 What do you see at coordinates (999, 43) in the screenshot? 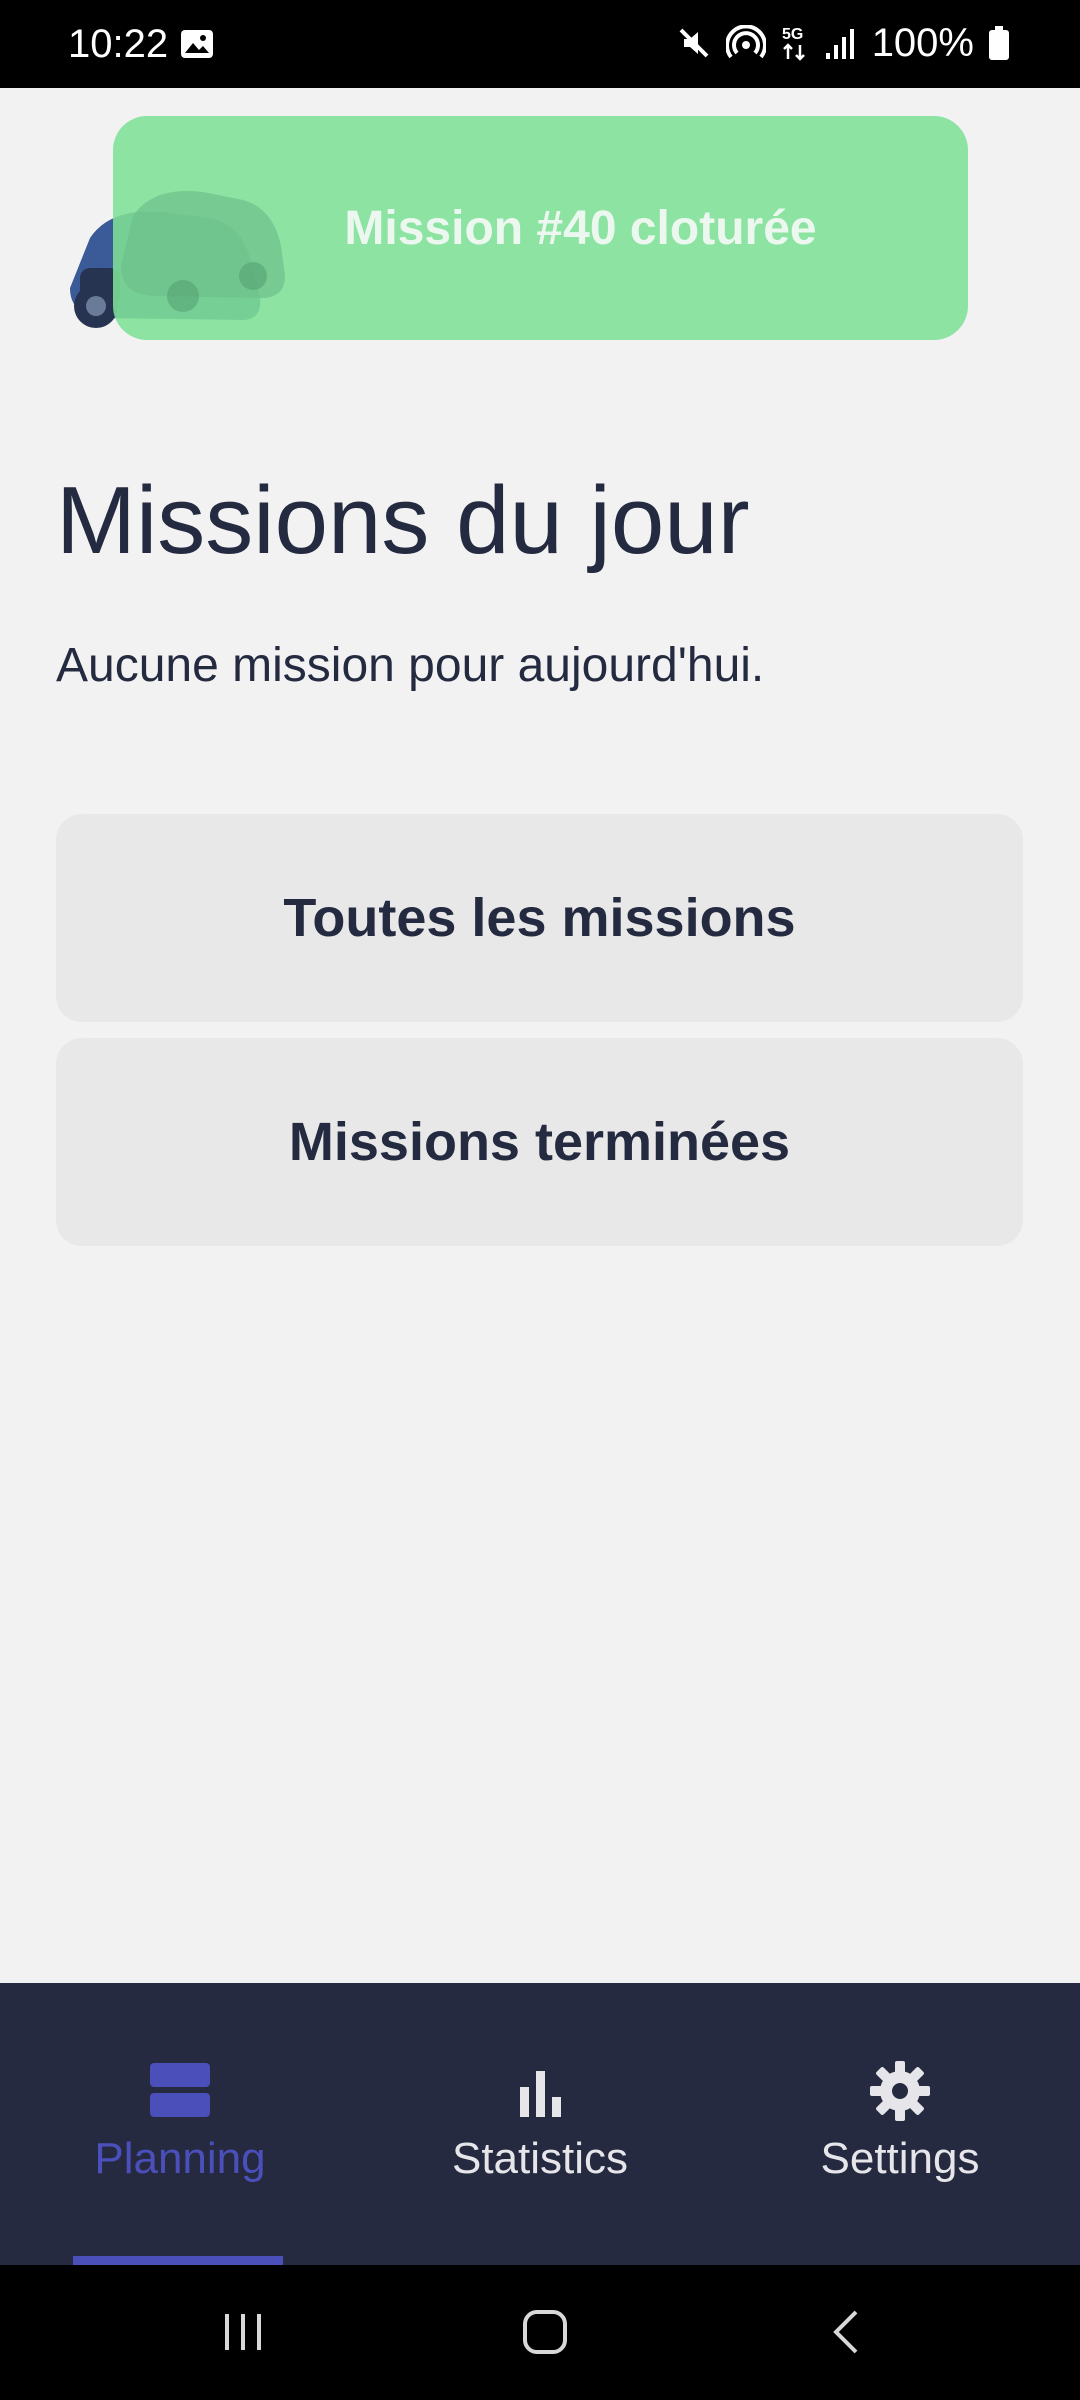
I see `battery-icon` at bounding box center [999, 43].